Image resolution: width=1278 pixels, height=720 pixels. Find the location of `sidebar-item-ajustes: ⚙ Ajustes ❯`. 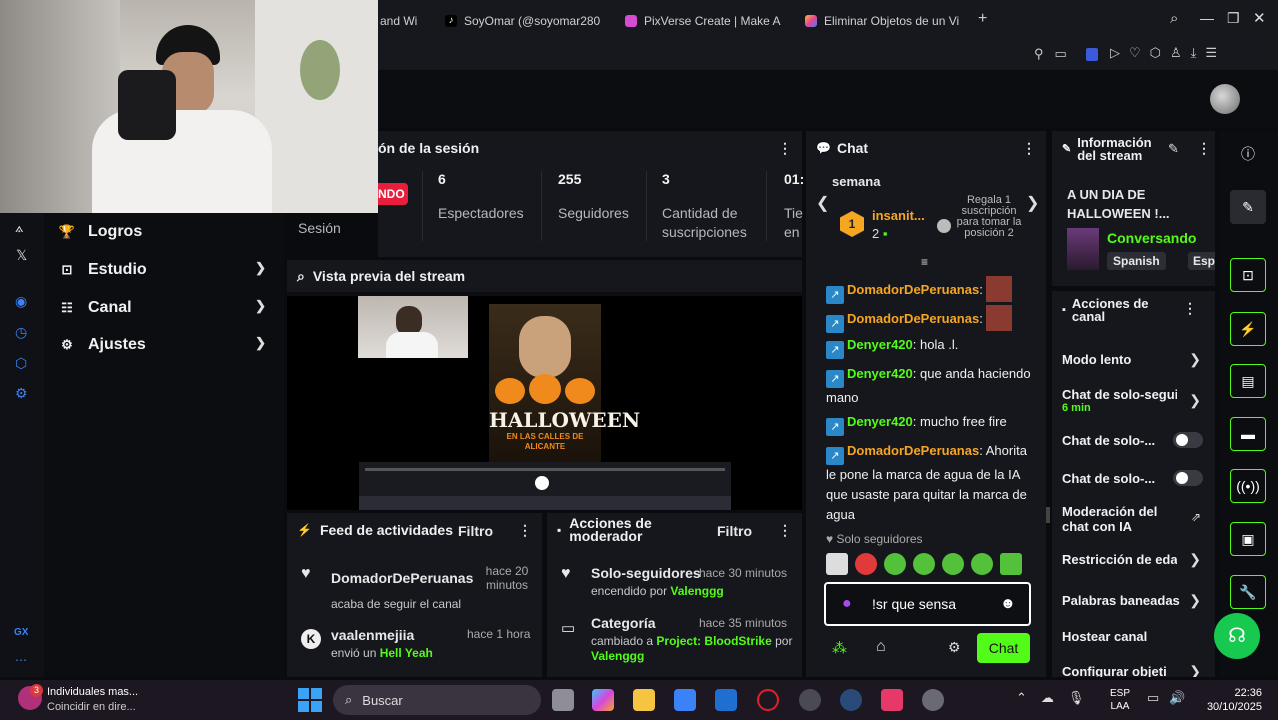

sidebar-item-ajustes: ⚙ Ajustes ❯ is located at coordinates (165, 345).